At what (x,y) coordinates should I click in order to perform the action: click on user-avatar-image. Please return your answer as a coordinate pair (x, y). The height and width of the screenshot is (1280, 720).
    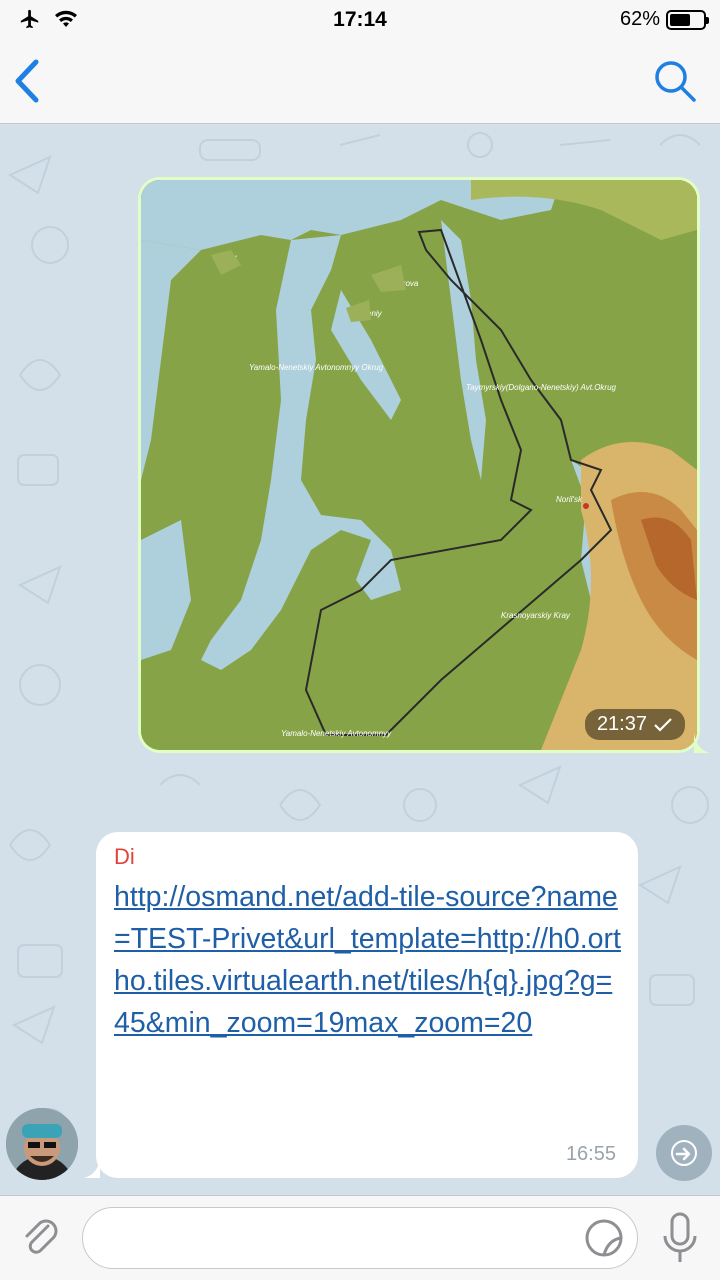
    Looking at the image, I should click on (42, 1144).